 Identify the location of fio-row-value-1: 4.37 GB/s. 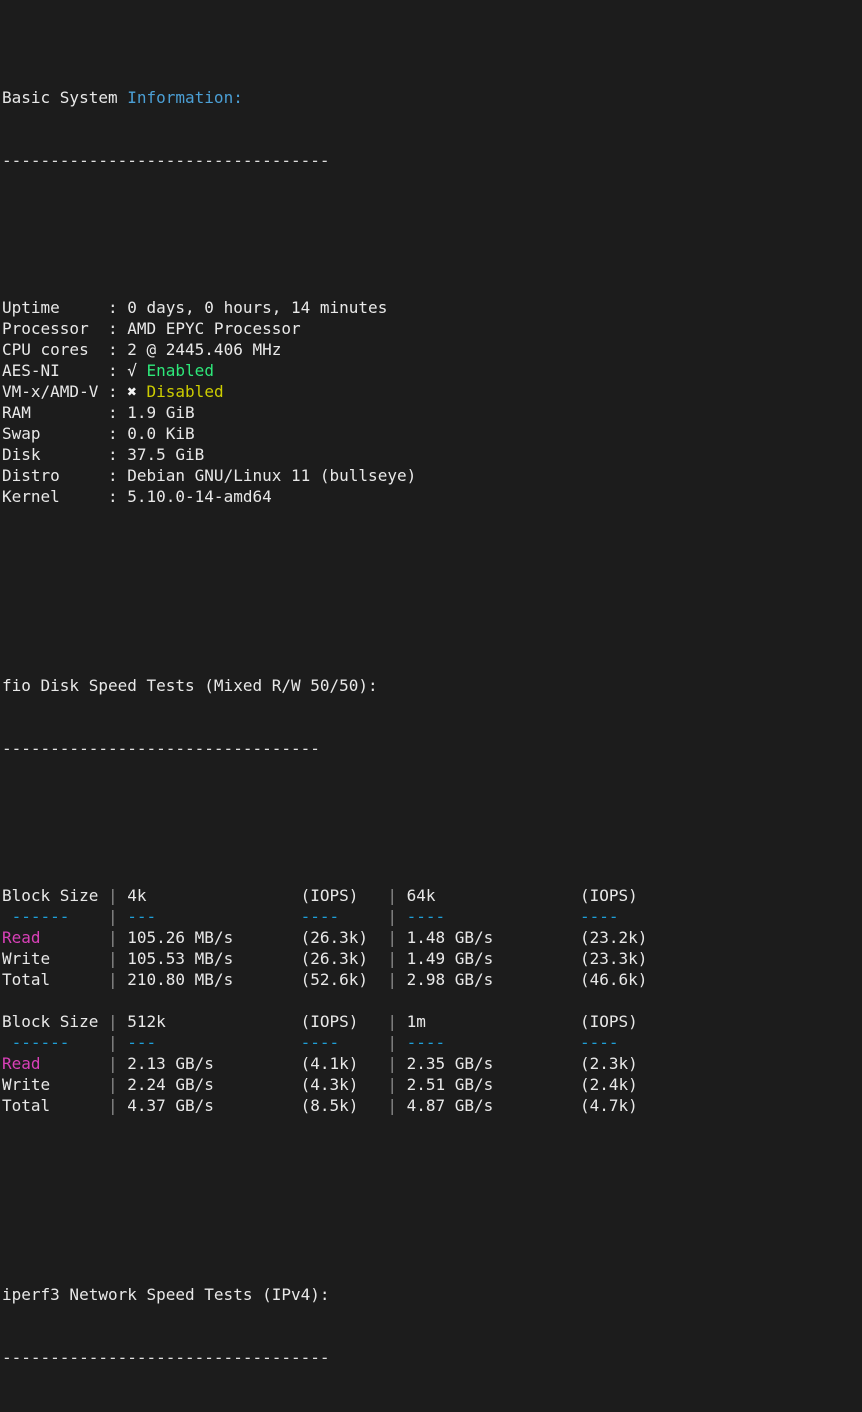
(214, 1105).